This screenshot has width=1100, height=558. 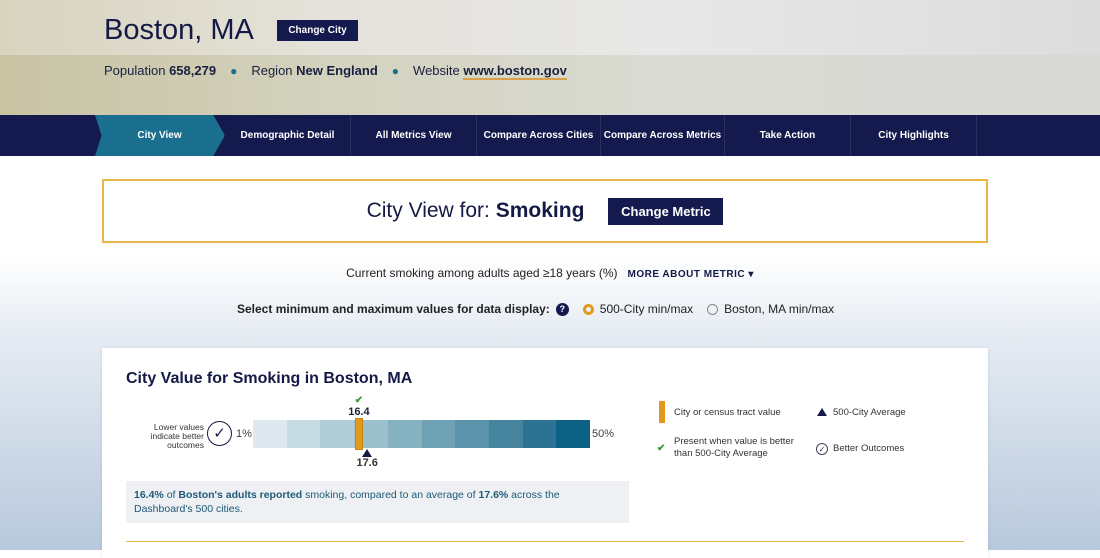 What do you see at coordinates (666, 211) in the screenshot?
I see `change-metric-button: Change Metric` at bounding box center [666, 211].